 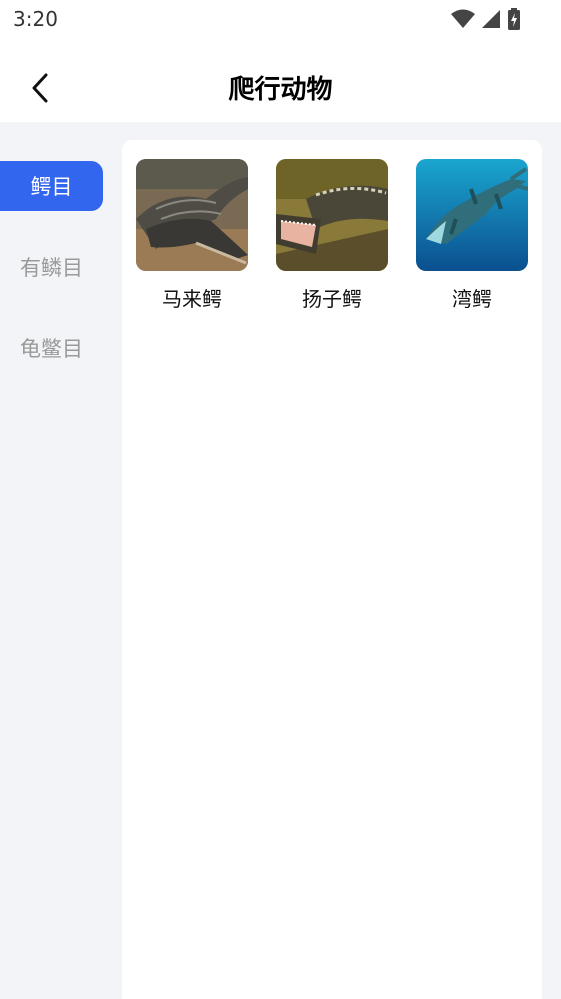 I want to click on page-title: 爬行动物, so click(x=280, y=90).